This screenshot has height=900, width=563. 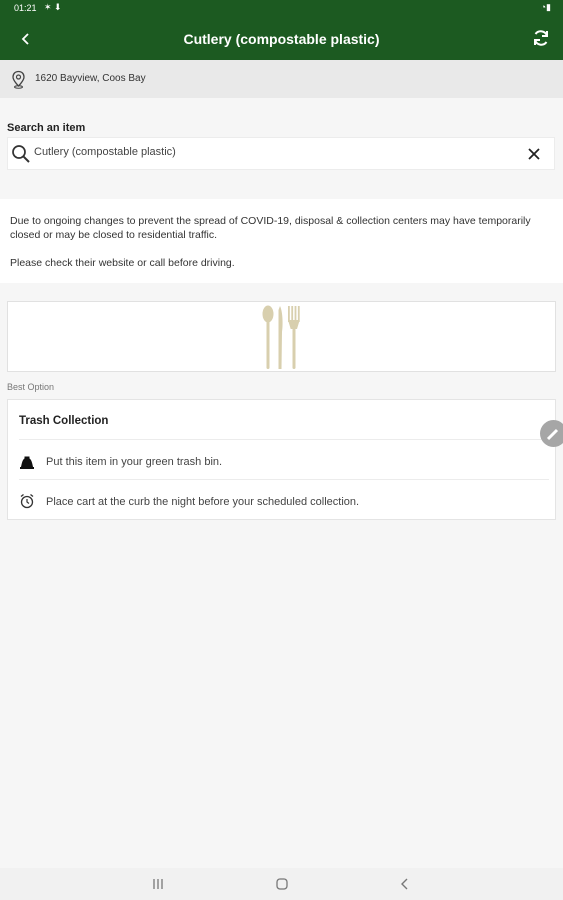 I want to click on location-bar: 1620 Bayview, Coos Bay, so click(x=281, y=79).